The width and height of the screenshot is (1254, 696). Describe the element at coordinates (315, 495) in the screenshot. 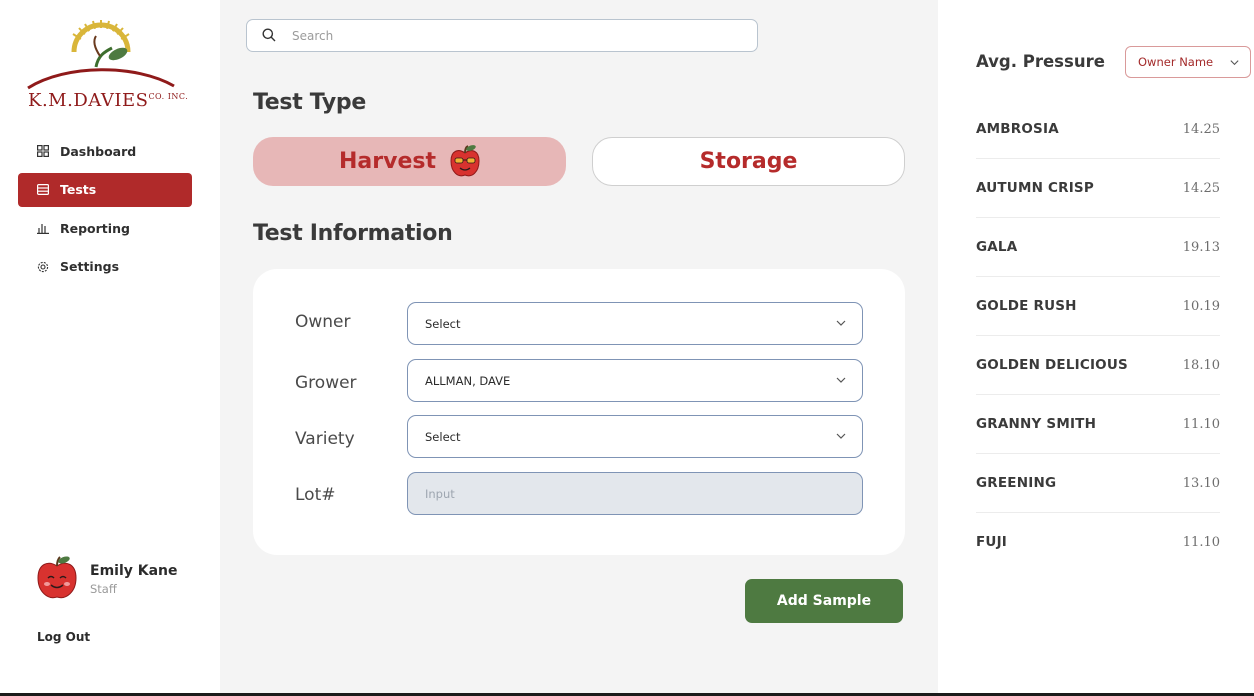

I see `lot-label: Lot#` at that location.